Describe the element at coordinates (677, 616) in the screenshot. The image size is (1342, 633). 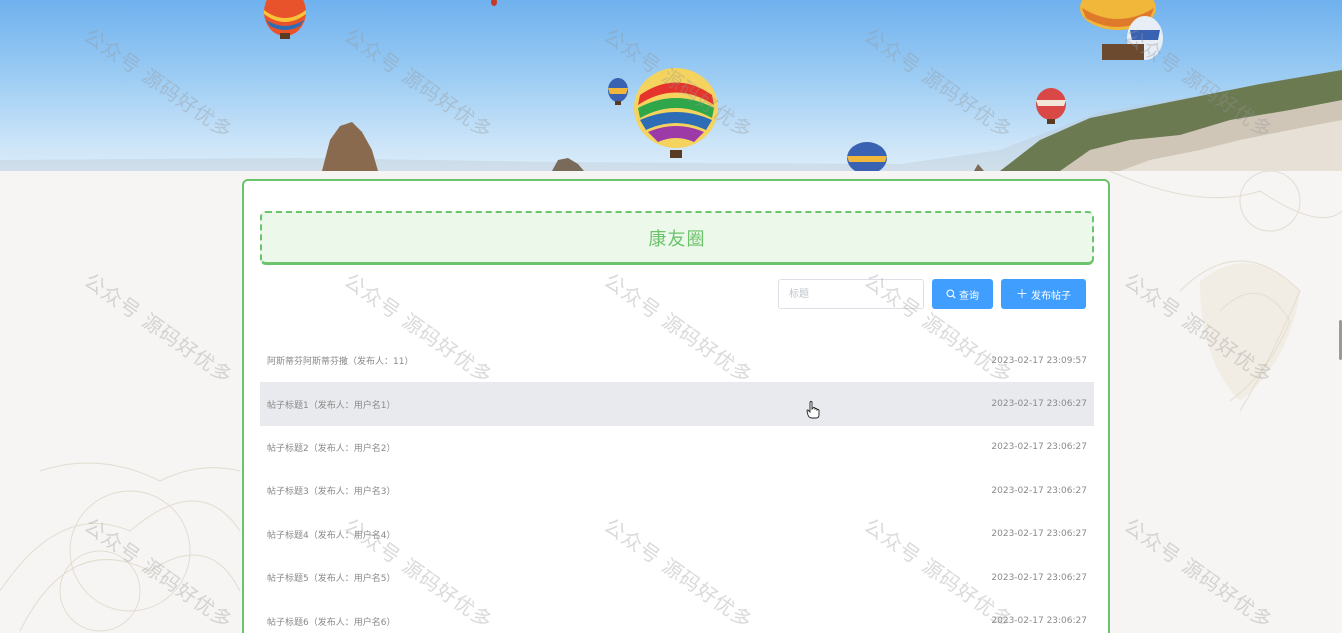
I see `post-row: 帖子标题6（发布人：用户名6） 2023-02-17 23:06:27` at that location.